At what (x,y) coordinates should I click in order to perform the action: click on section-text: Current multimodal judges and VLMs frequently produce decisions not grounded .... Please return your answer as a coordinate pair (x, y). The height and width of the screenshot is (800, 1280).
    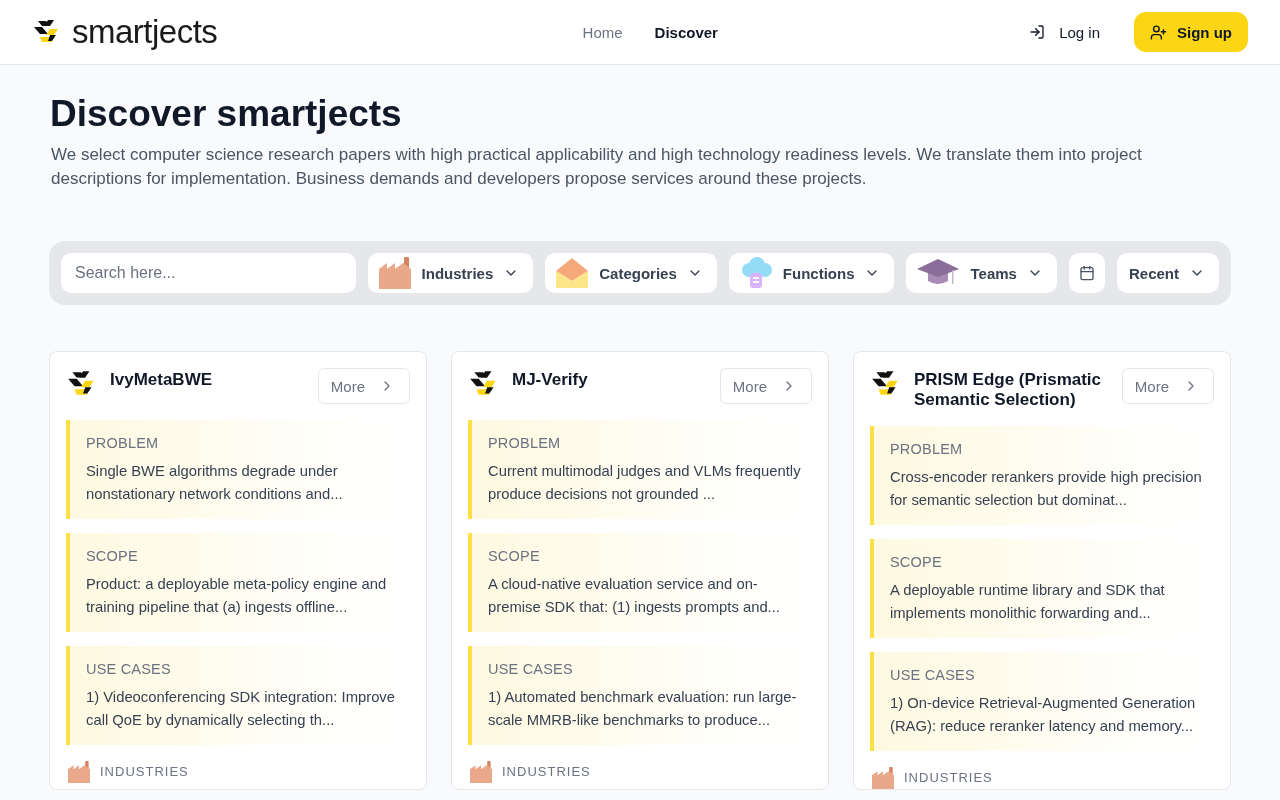
    Looking at the image, I should click on (645, 483).